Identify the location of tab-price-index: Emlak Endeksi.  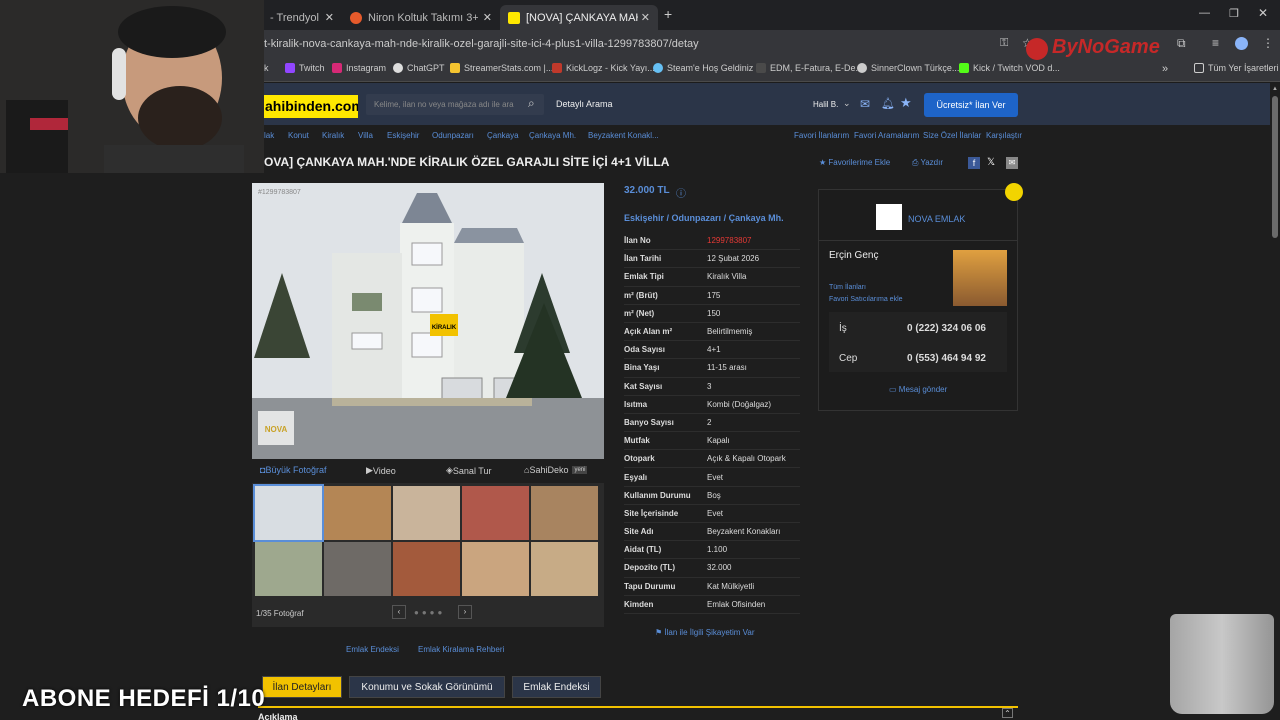
(556, 687).